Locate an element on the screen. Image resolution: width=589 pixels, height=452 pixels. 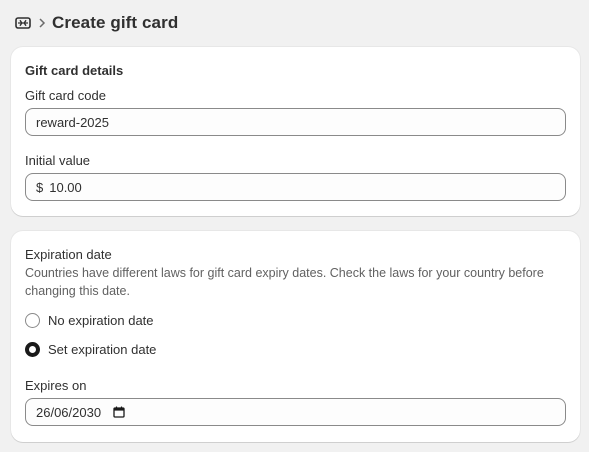
gift-card-code-value: reward-2025 is located at coordinates (72, 122).